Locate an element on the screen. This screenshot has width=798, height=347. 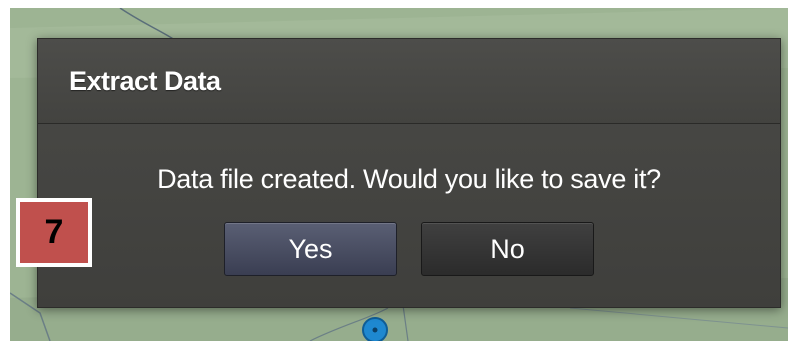
no-button: No is located at coordinates (507, 249).